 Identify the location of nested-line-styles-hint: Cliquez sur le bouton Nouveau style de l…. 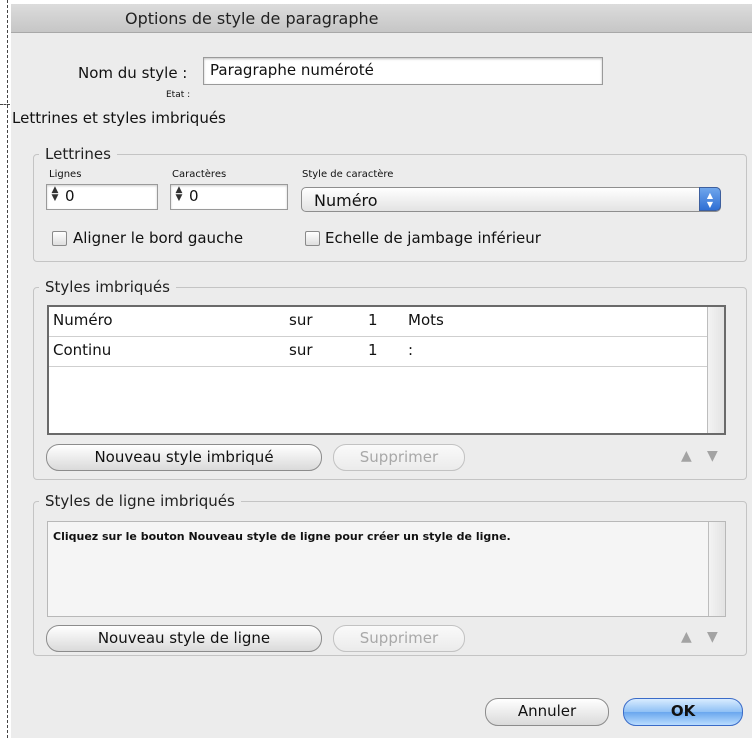
(282, 536).